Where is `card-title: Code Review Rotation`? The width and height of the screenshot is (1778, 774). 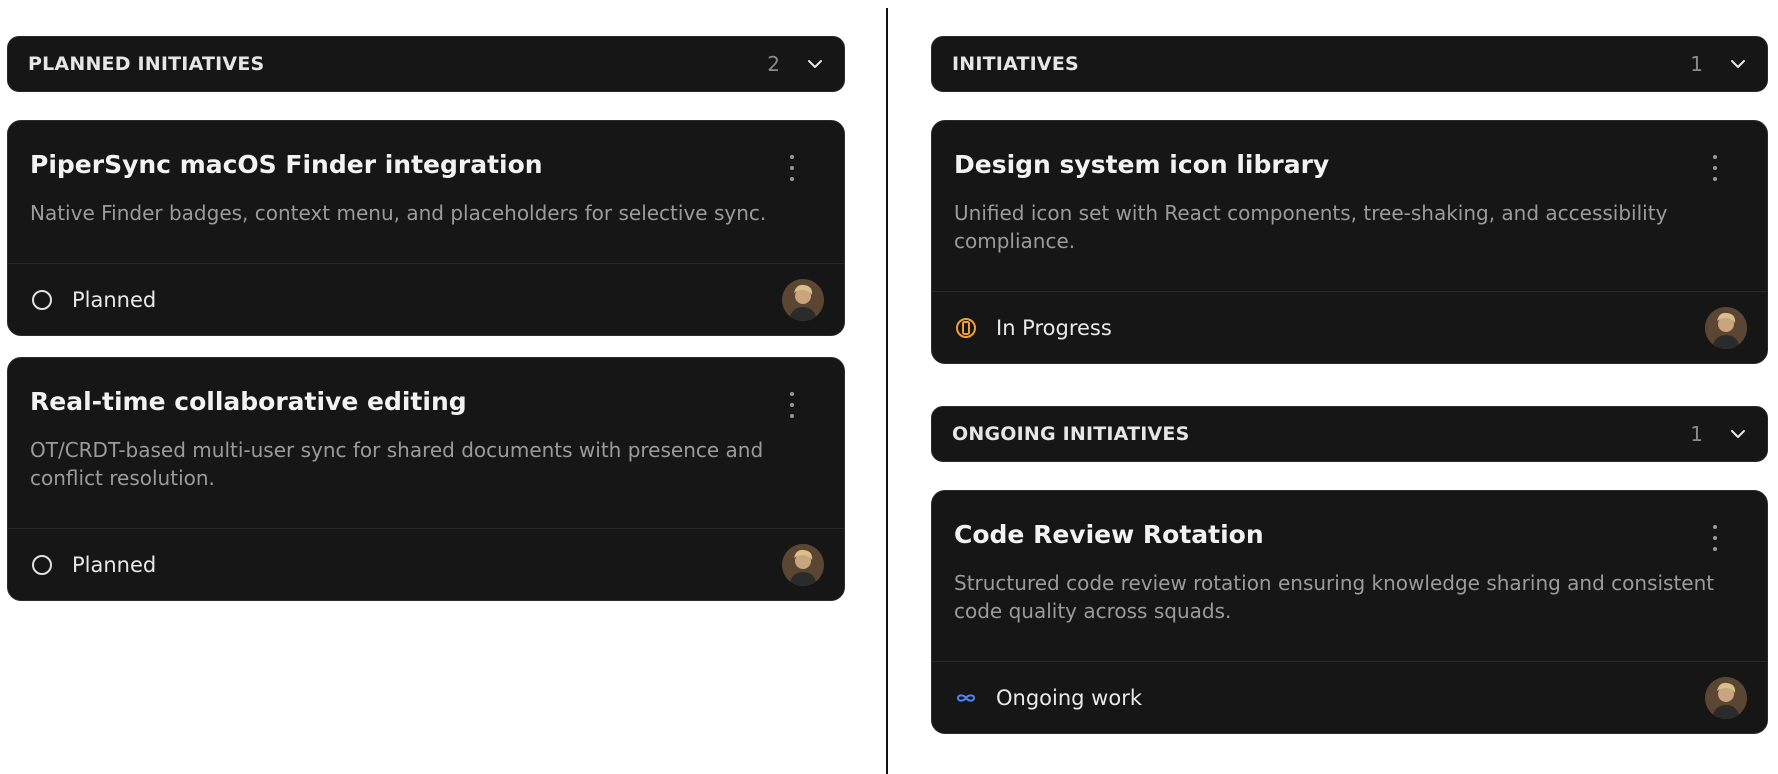
card-title: Code Review Rotation is located at coordinates (1349, 535).